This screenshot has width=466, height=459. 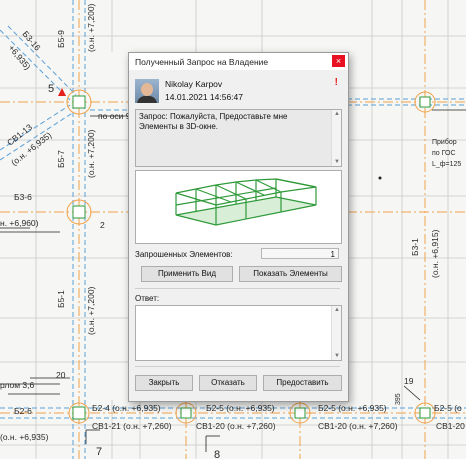 I want to click on dialog-title: Полученный Запрос на Владение, so click(x=202, y=61).